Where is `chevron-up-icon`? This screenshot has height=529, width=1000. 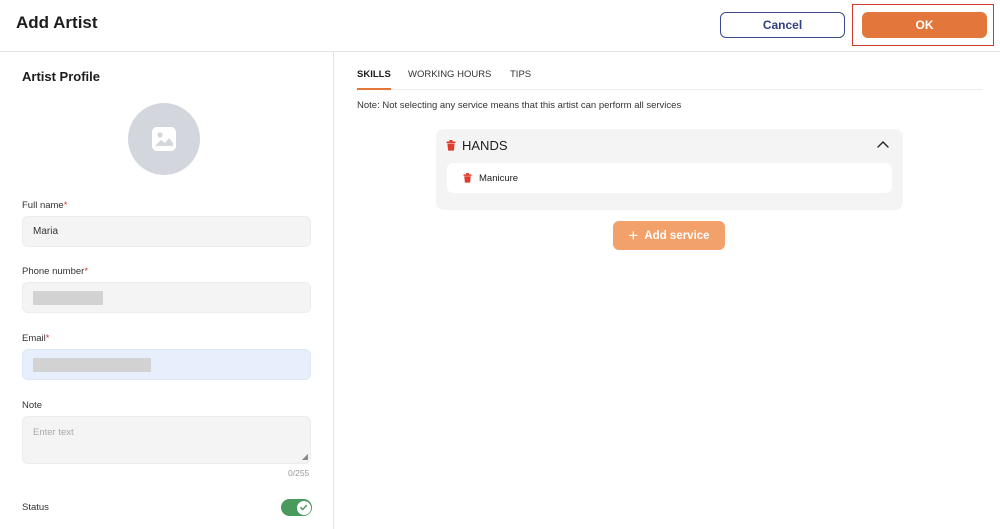 chevron-up-icon is located at coordinates (883, 144).